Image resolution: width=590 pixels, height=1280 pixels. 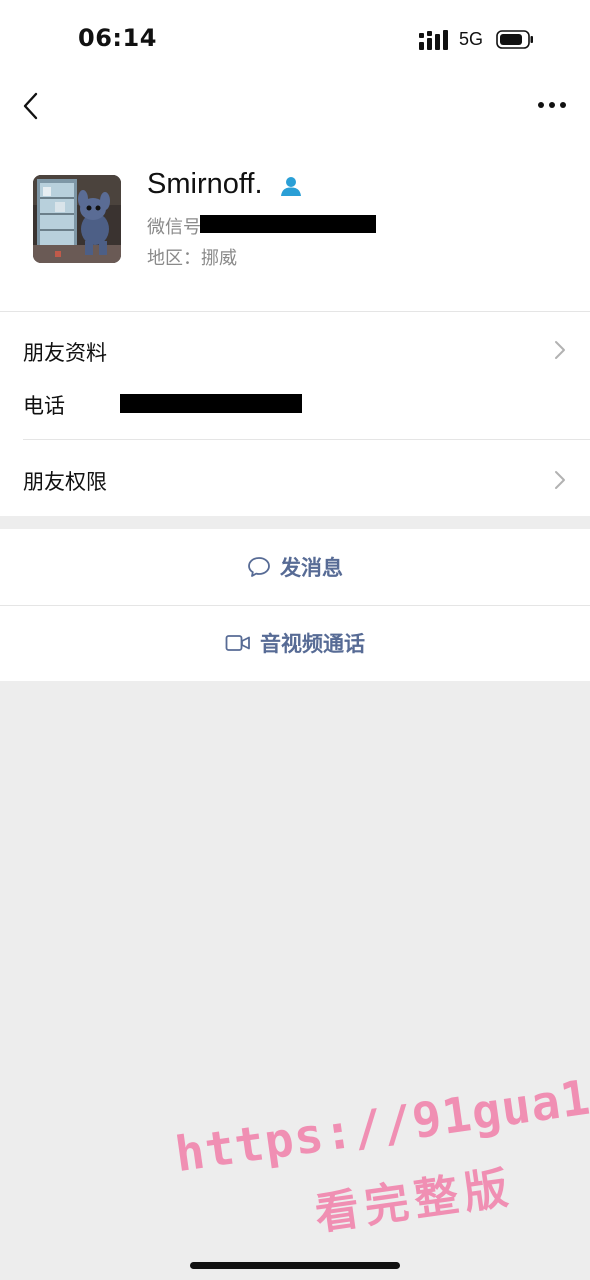 I want to click on wechat-id-label: 微信号:, so click(x=177, y=227).